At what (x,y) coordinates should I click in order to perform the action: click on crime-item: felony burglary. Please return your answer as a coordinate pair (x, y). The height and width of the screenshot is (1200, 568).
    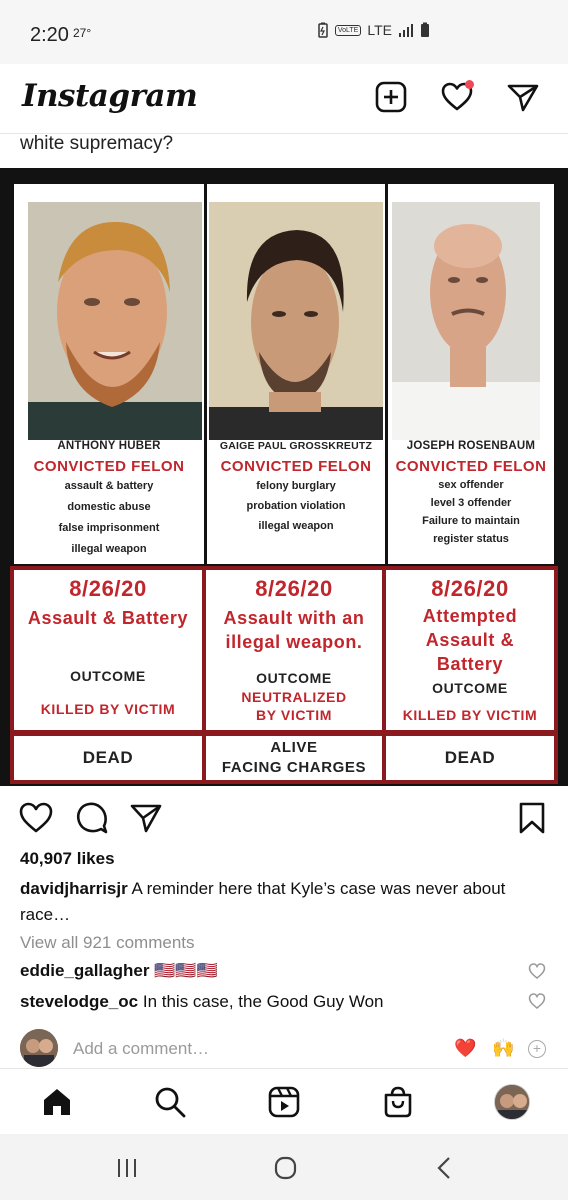
    Looking at the image, I should click on (296, 486).